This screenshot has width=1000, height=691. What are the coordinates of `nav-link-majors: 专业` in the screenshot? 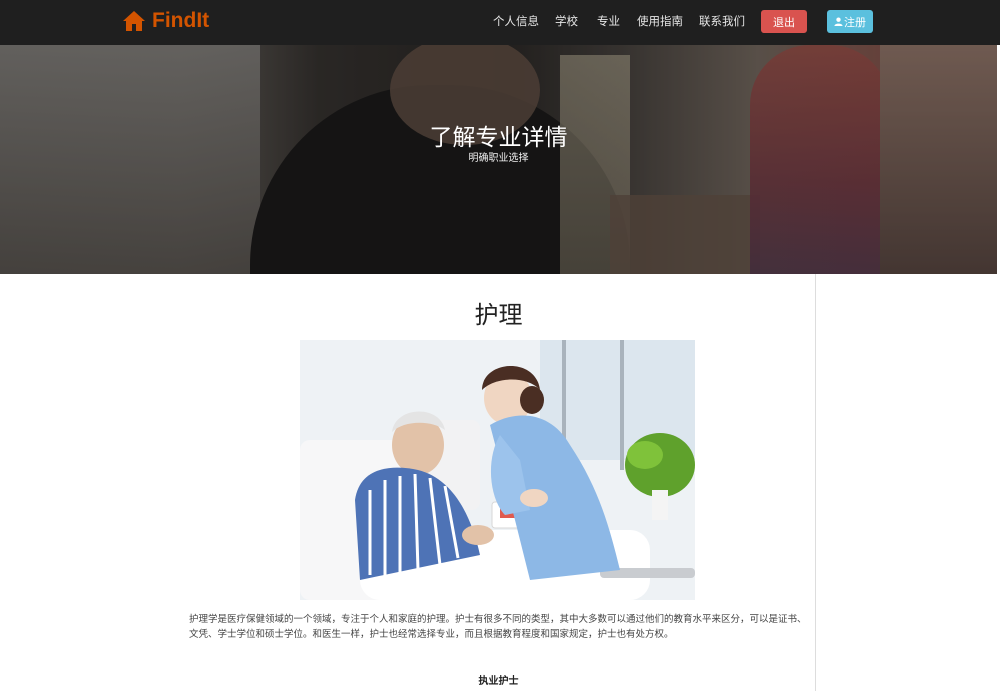 It's located at (608, 21).